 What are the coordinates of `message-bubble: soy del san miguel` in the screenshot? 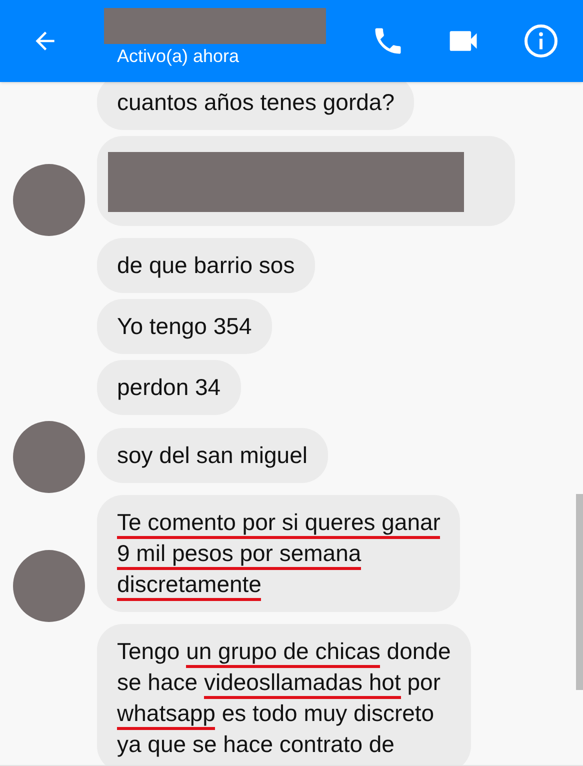 It's located at (212, 455).